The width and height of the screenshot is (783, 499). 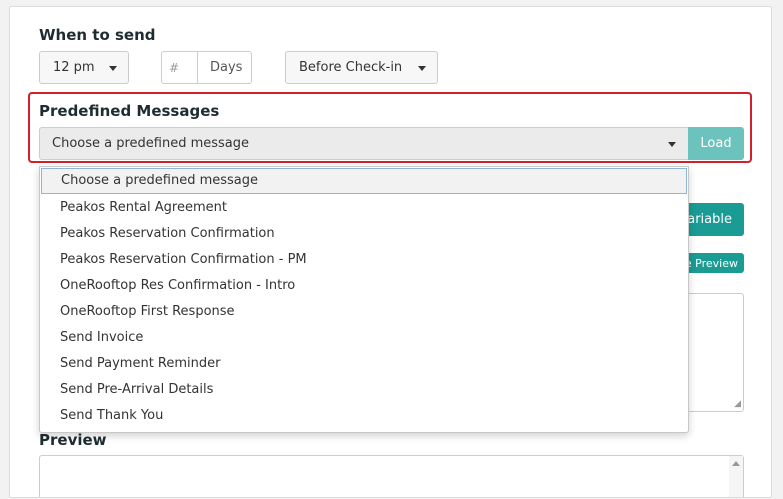 What do you see at coordinates (736, 463) in the screenshot?
I see `scroll-up-arrow-icon` at bounding box center [736, 463].